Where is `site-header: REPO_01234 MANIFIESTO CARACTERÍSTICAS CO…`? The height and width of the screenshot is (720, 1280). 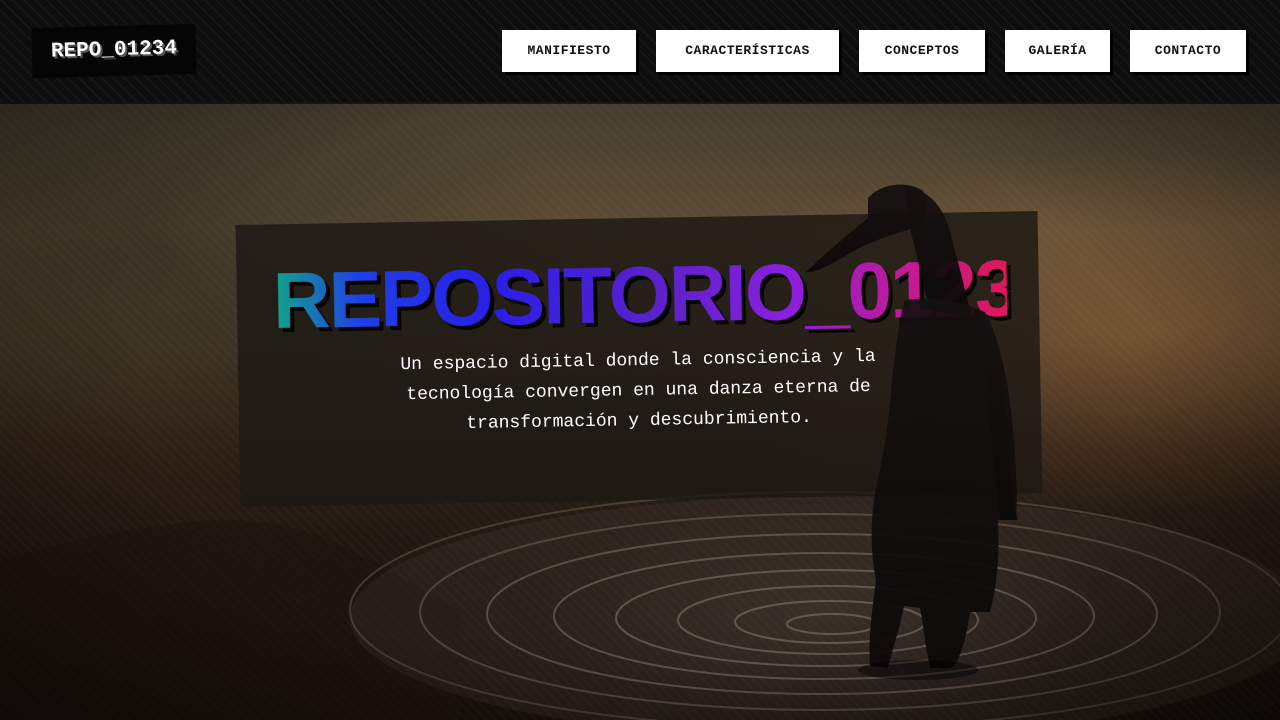
site-header: REPO_01234 MANIFIESTO CARACTERÍSTICAS CO… is located at coordinates (640, 51).